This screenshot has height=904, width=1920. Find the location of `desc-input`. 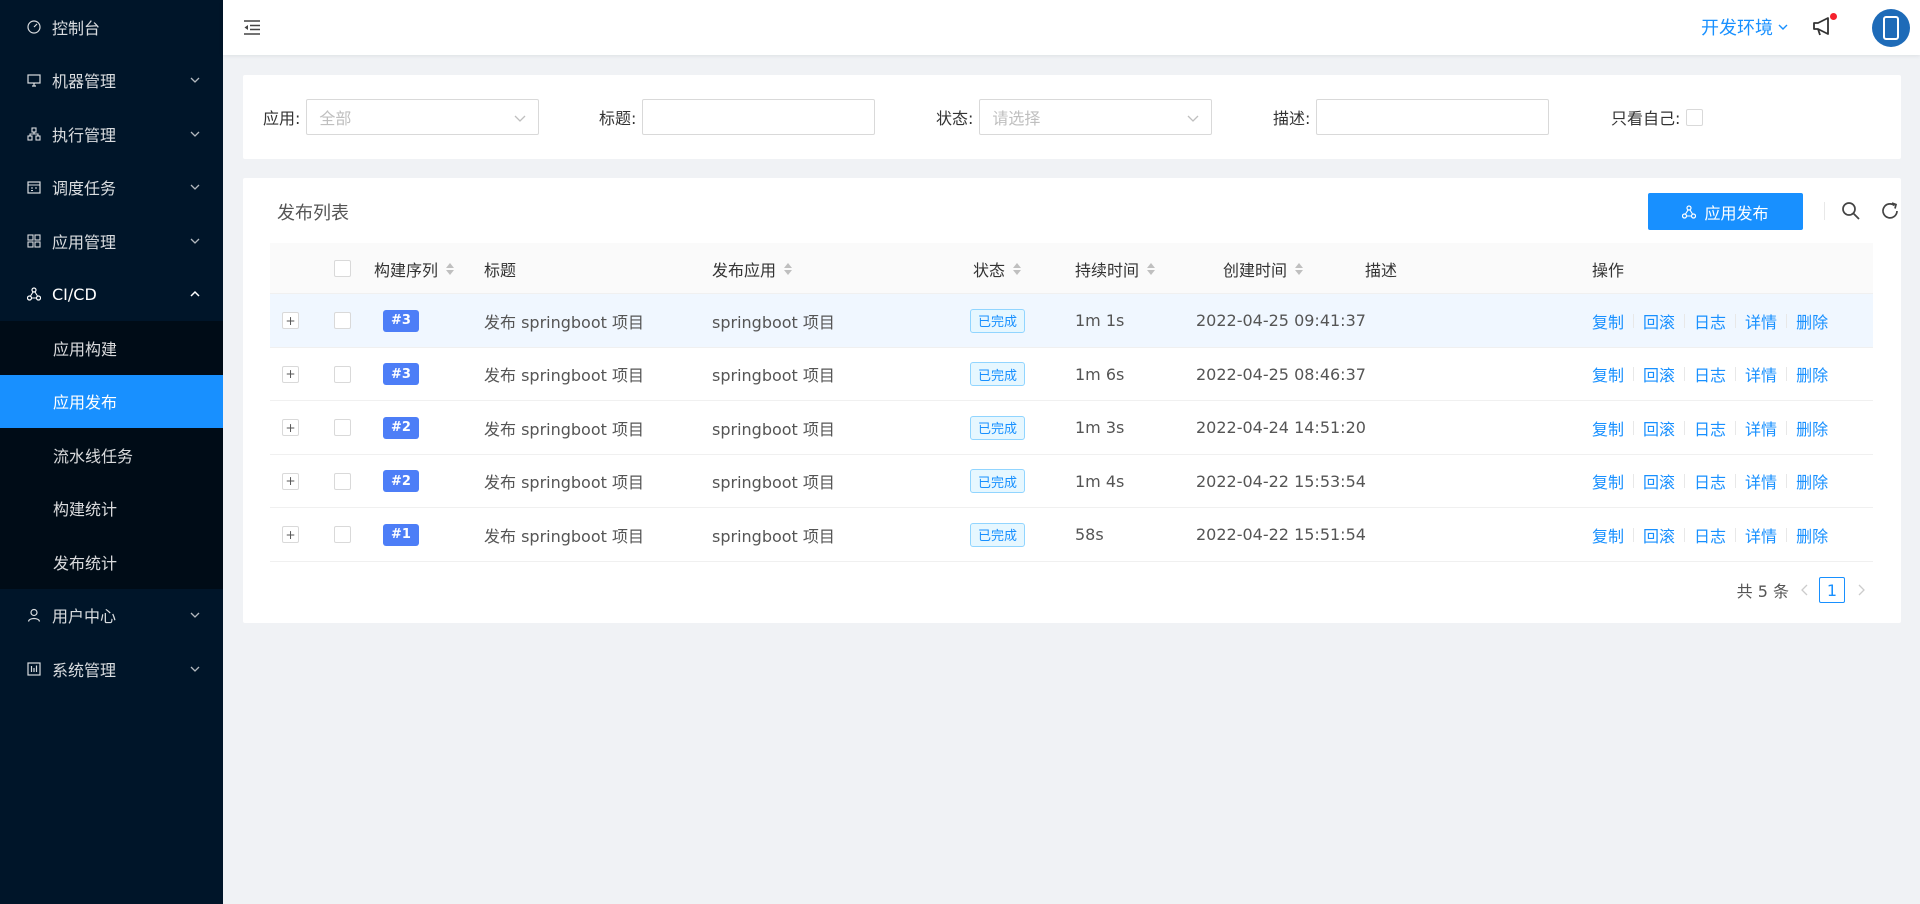

desc-input is located at coordinates (1433, 117).